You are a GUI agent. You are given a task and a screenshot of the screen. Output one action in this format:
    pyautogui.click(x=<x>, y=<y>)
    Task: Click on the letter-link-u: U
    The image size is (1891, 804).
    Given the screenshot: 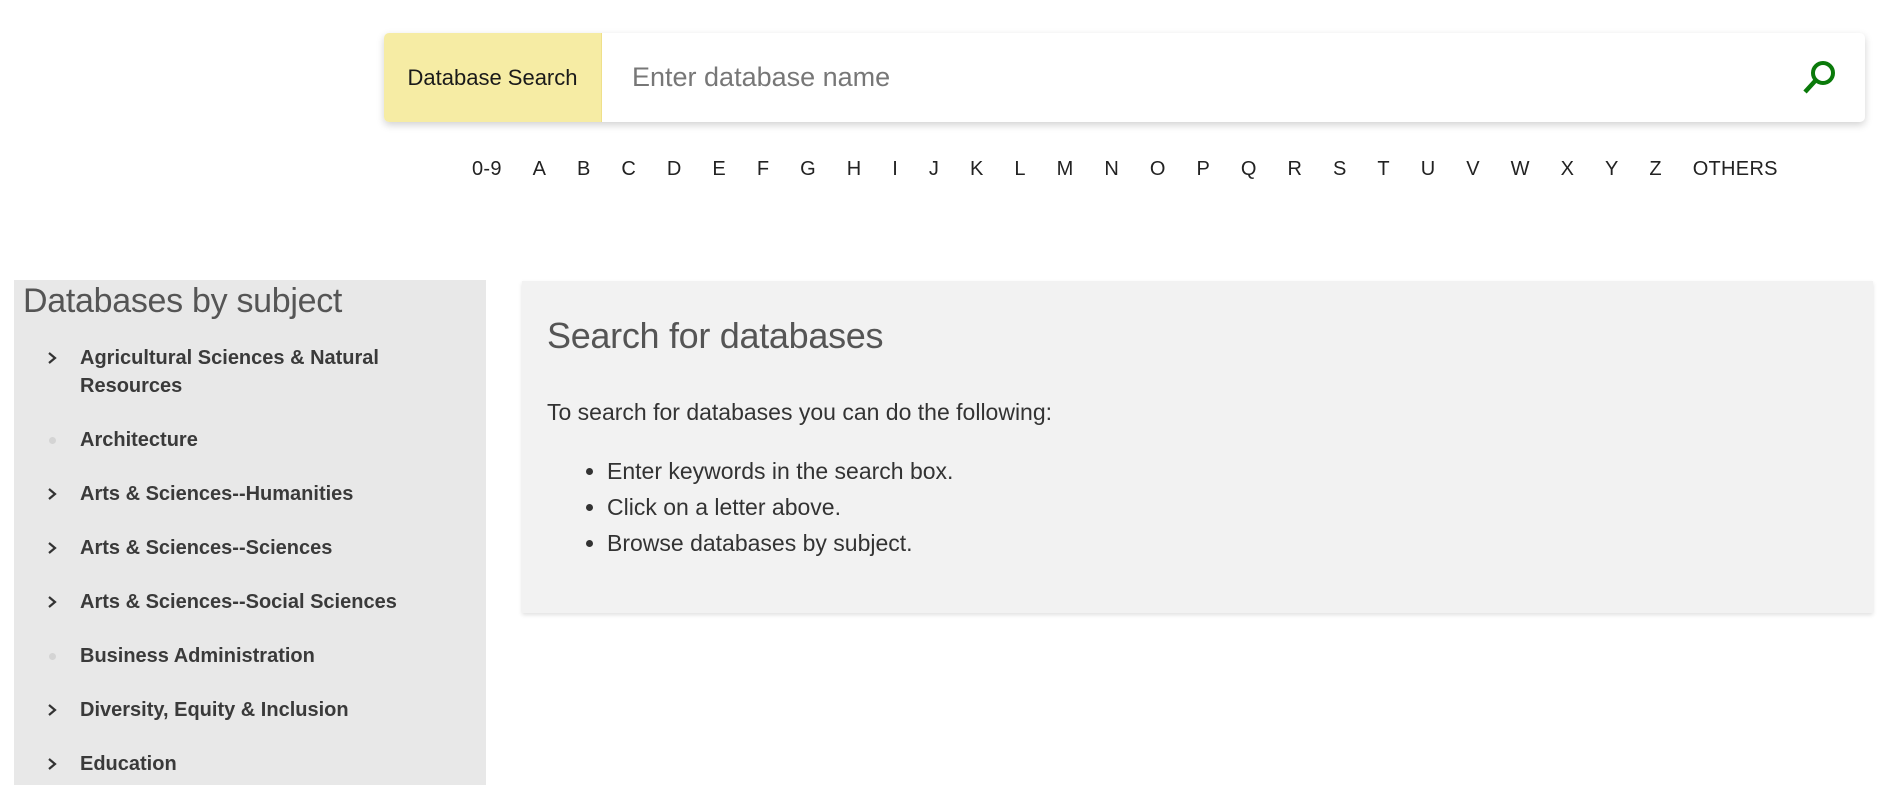 What is the action you would take?
    pyautogui.click(x=1428, y=169)
    